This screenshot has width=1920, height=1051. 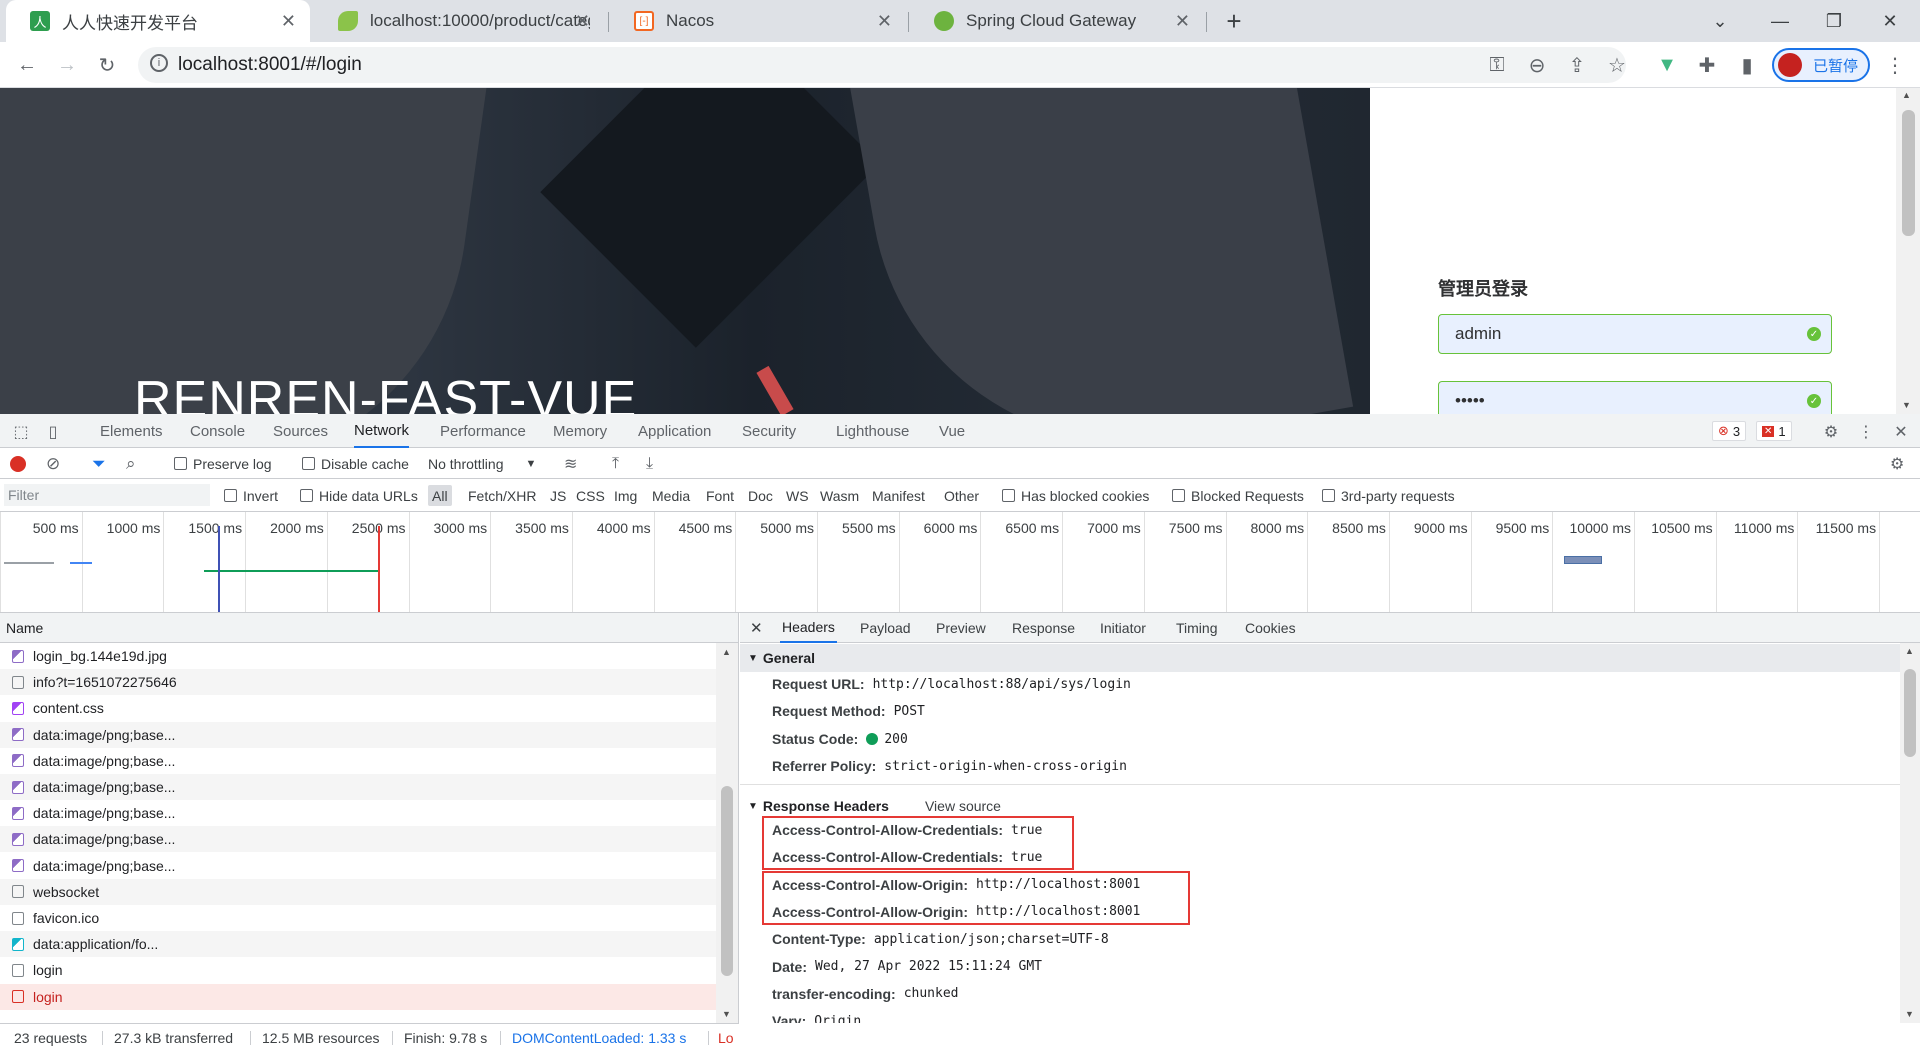 What do you see at coordinates (1238, 495) in the screenshot?
I see `blocked-requests-checkbox: Blocked Requests` at bounding box center [1238, 495].